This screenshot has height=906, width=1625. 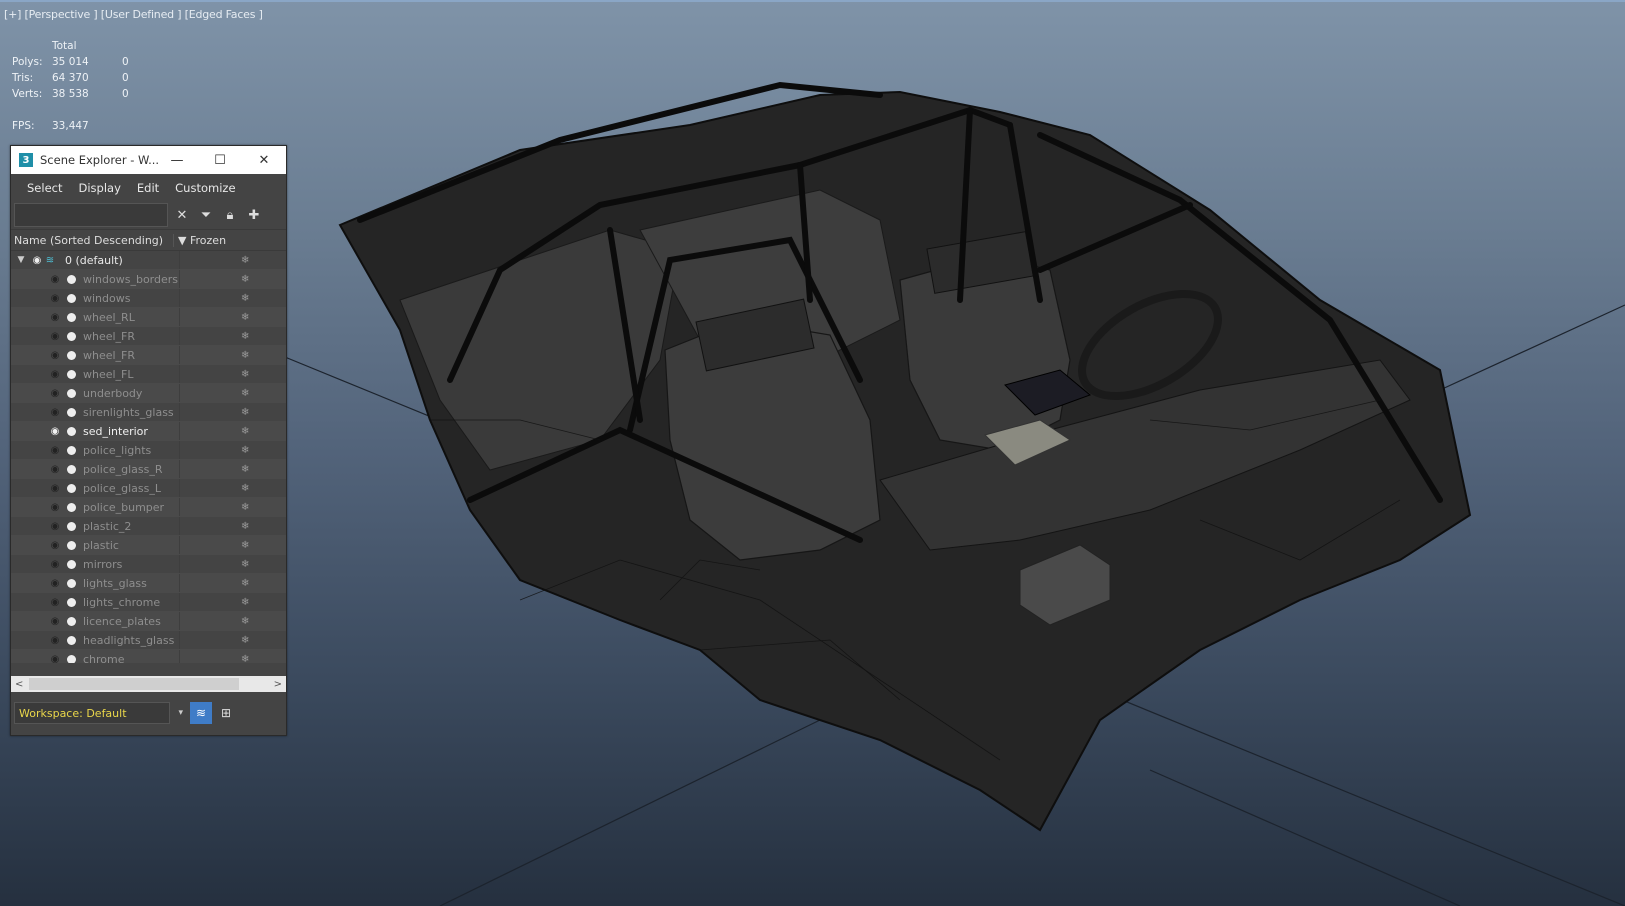 What do you see at coordinates (254, 215) in the screenshot?
I see `add-layer-icon: ✚` at bounding box center [254, 215].